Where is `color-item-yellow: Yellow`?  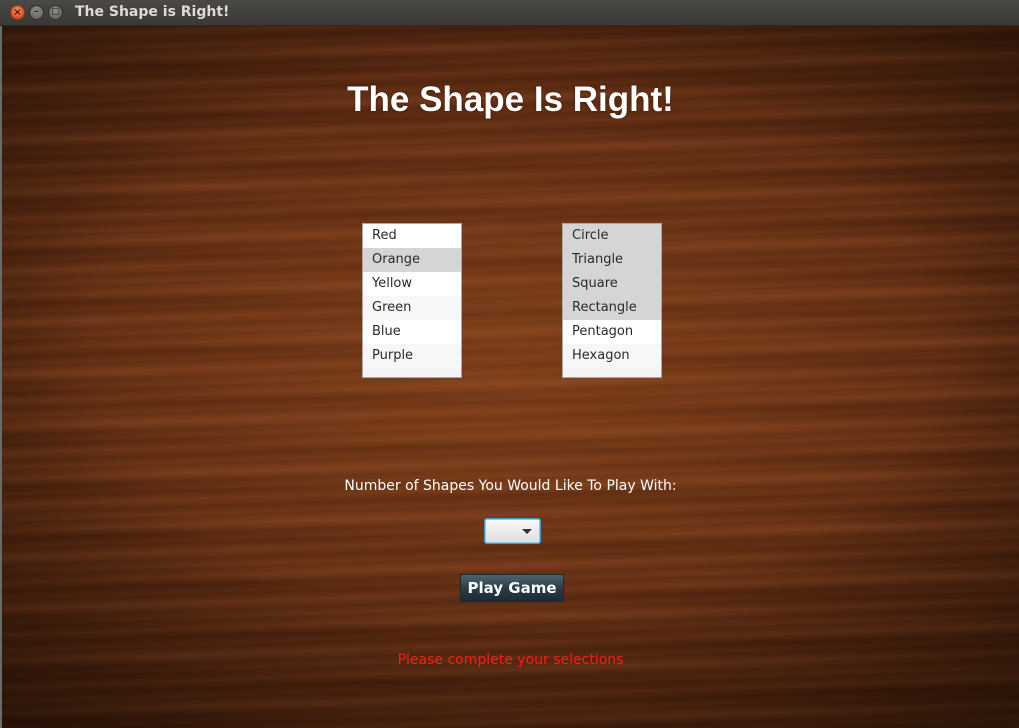
color-item-yellow: Yellow is located at coordinates (412, 284).